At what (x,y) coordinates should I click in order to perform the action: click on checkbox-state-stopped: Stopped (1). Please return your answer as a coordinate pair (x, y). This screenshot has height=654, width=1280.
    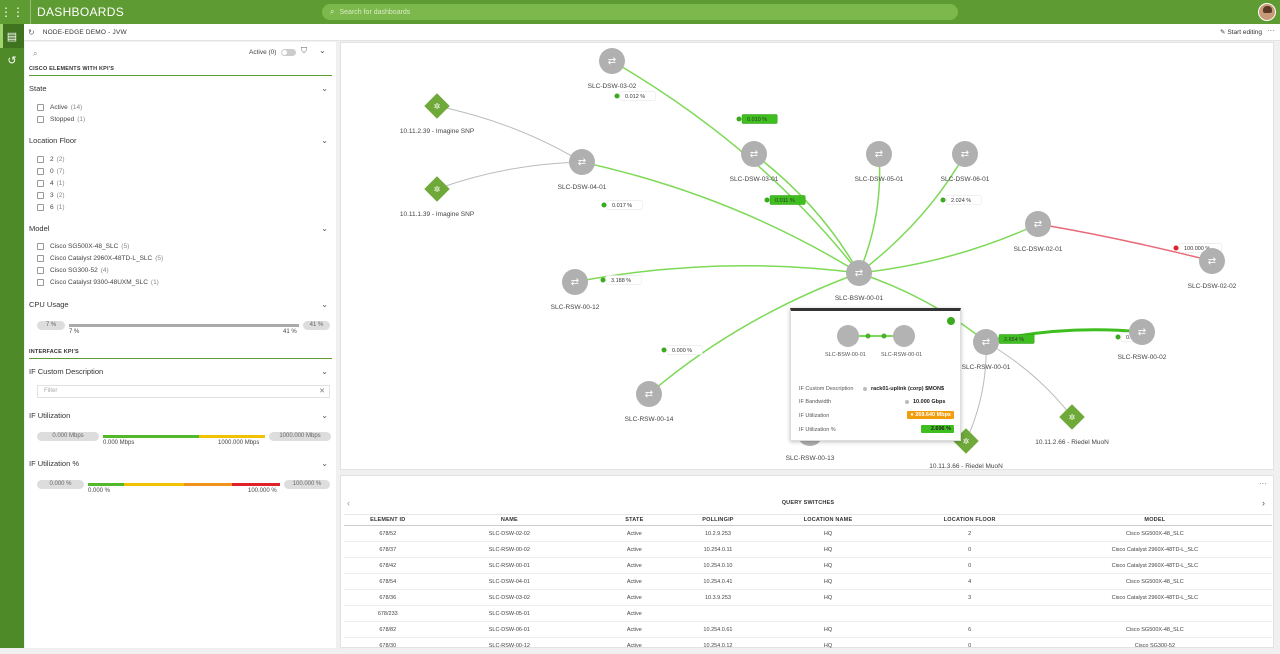
    Looking at the image, I should click on (61, 119).